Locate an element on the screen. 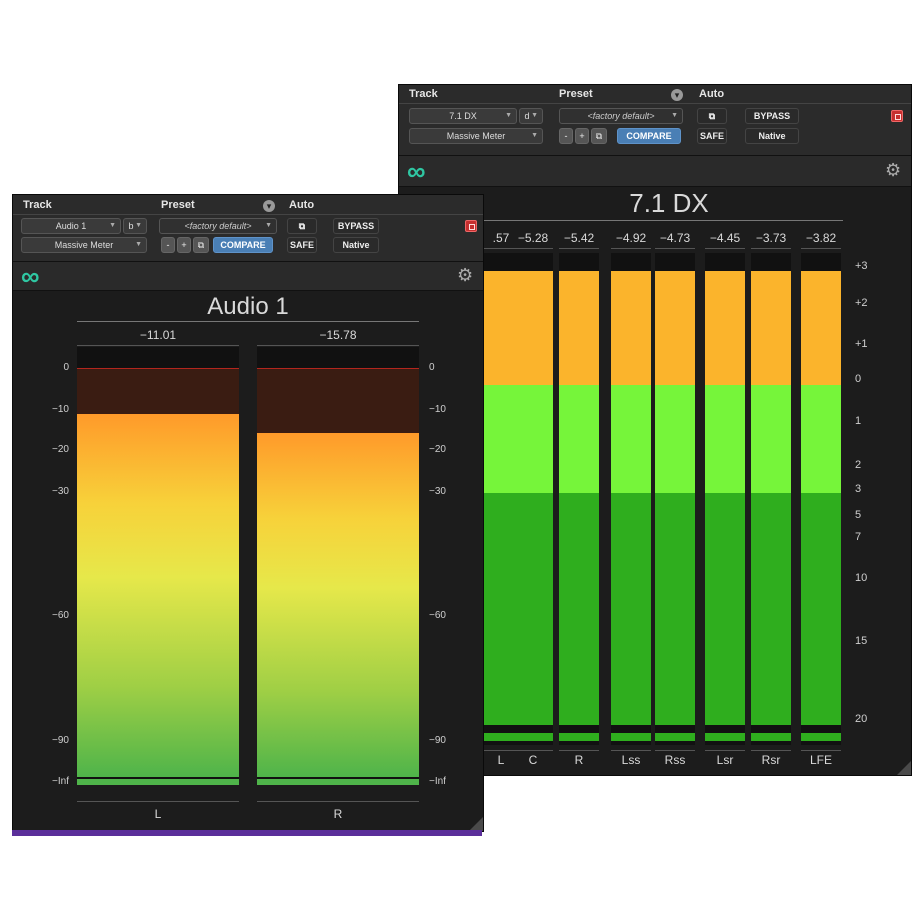 The height and width of the screenshot is (920, 920). level-fill is located at coordinates (338, 605).